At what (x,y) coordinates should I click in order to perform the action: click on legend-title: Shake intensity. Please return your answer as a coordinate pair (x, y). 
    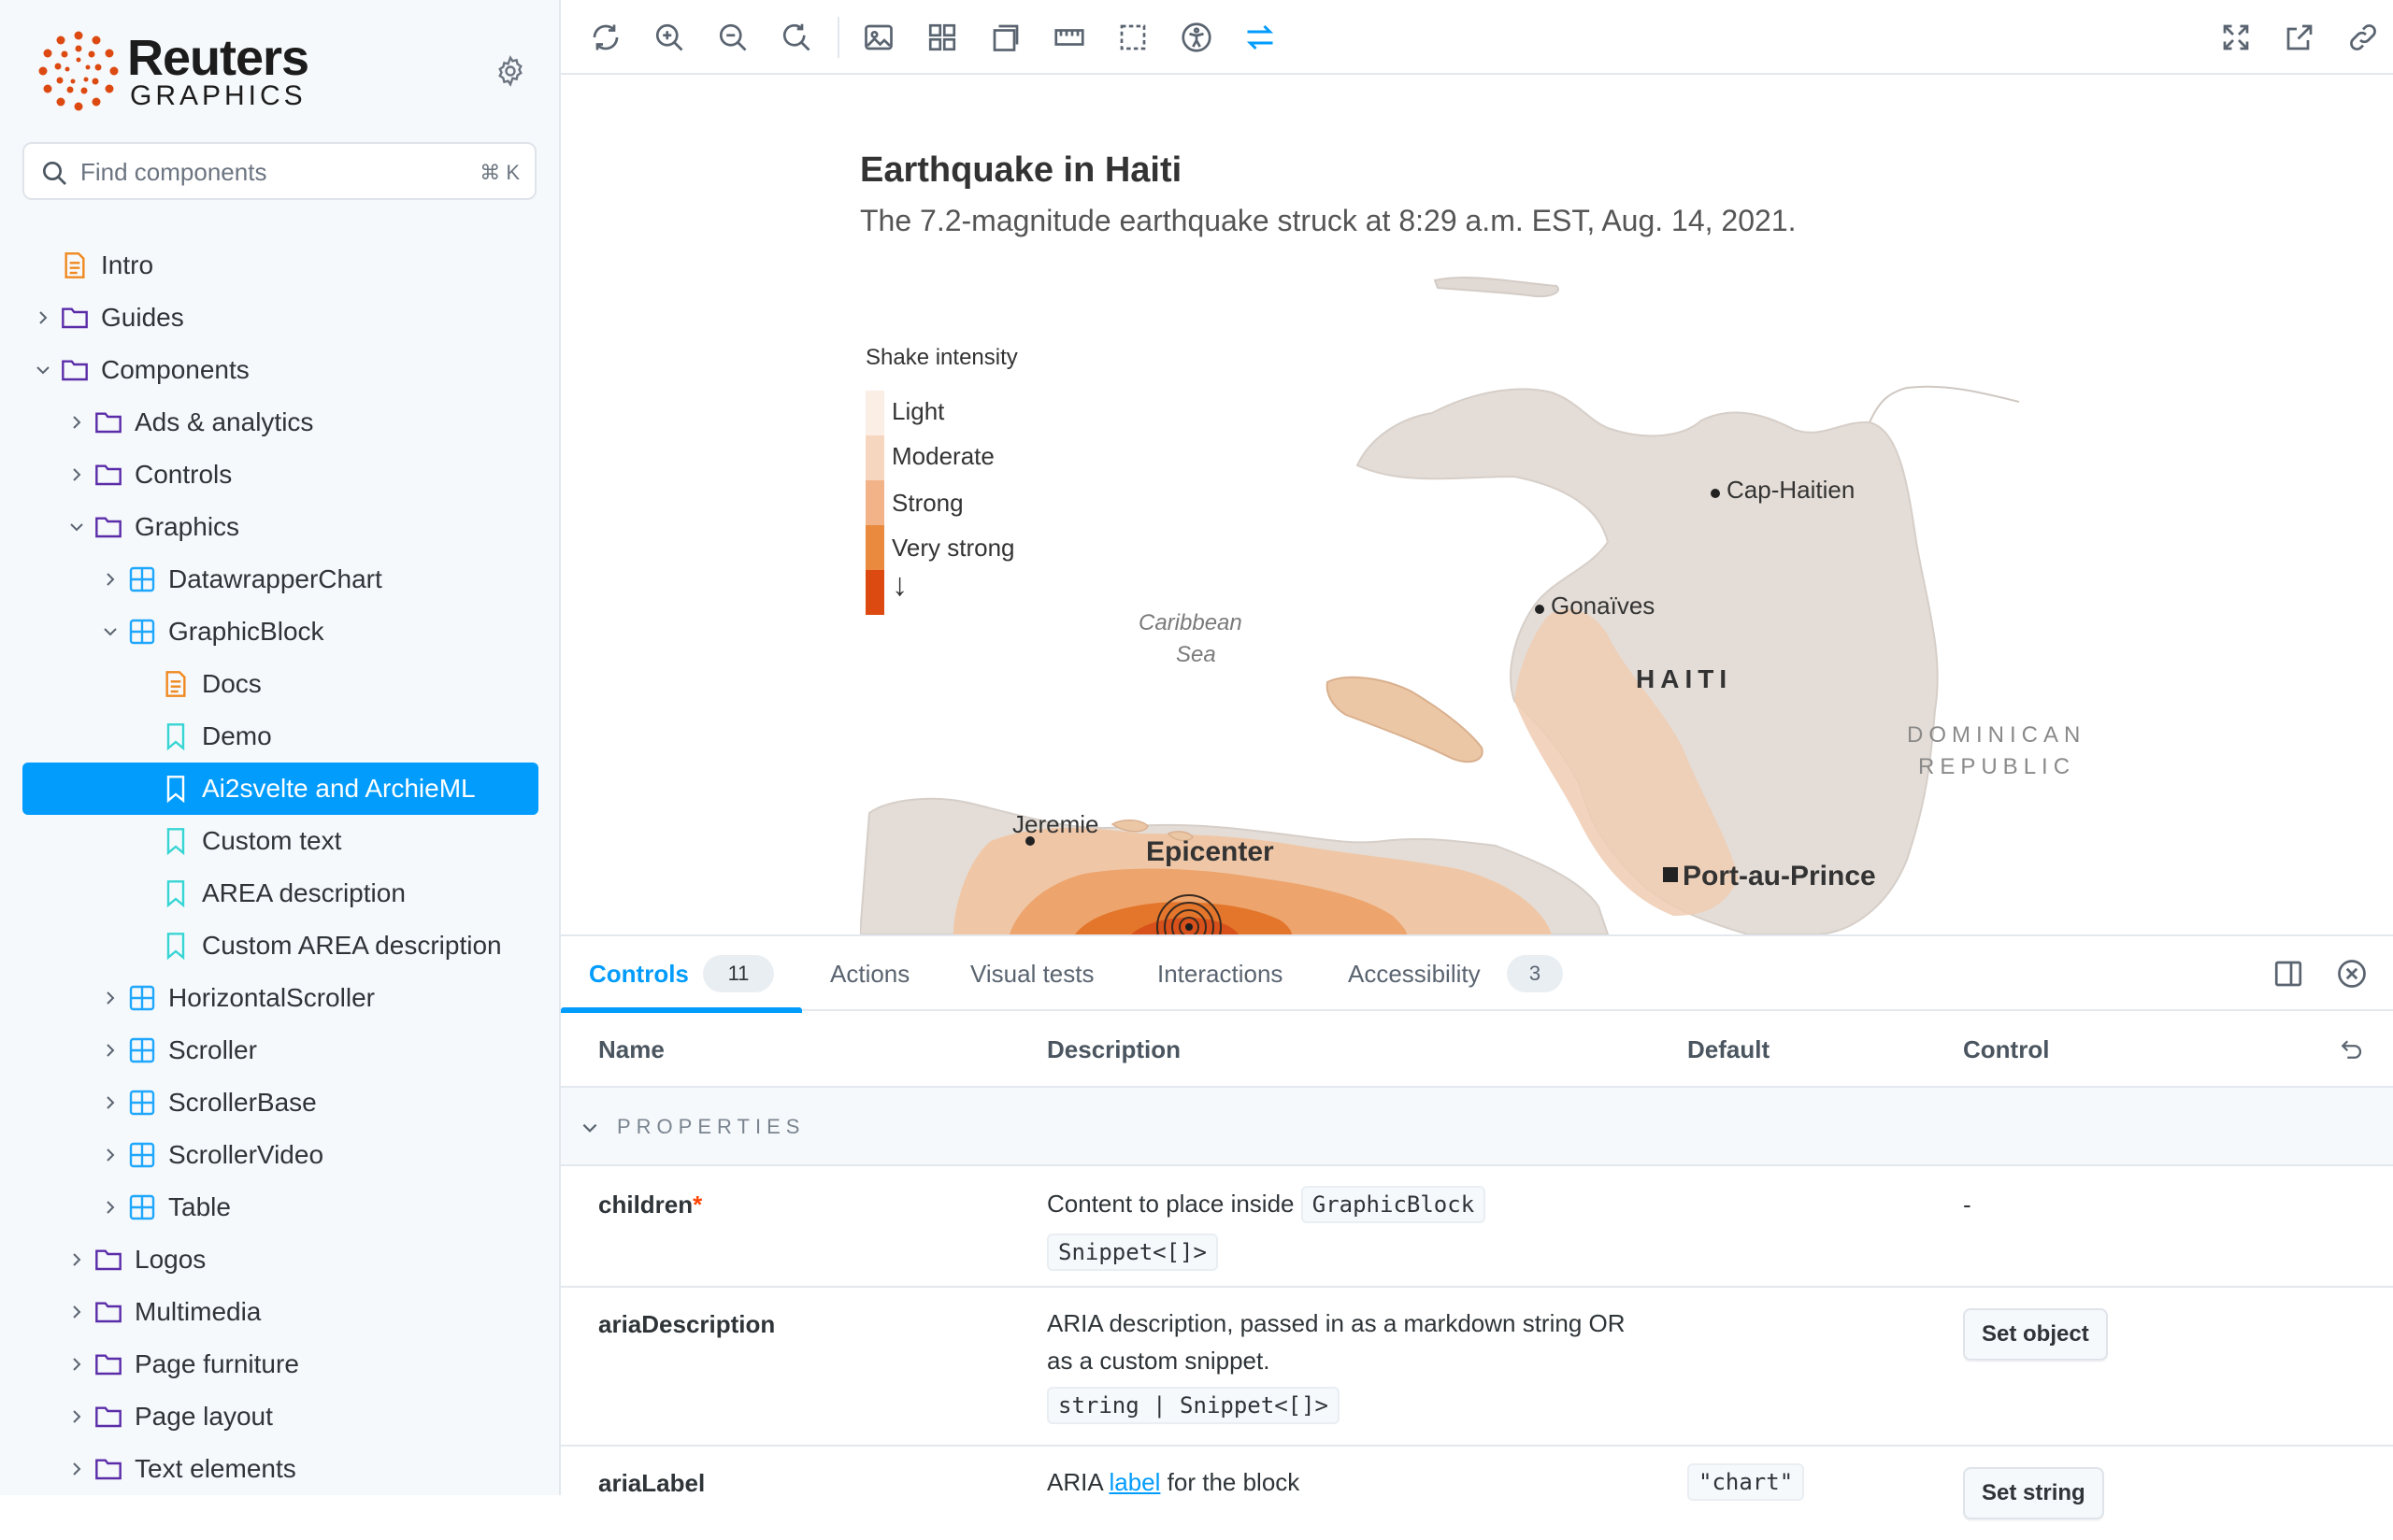
    Looking at the image, I should click on (942, 357).